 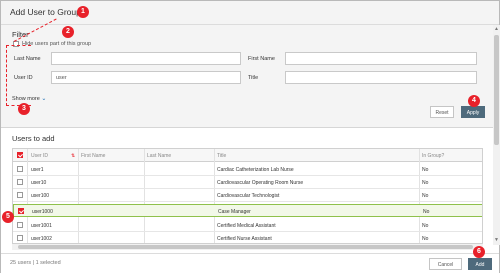 I want to click on cell-user-id: user1000, so click(x=42, y=212).